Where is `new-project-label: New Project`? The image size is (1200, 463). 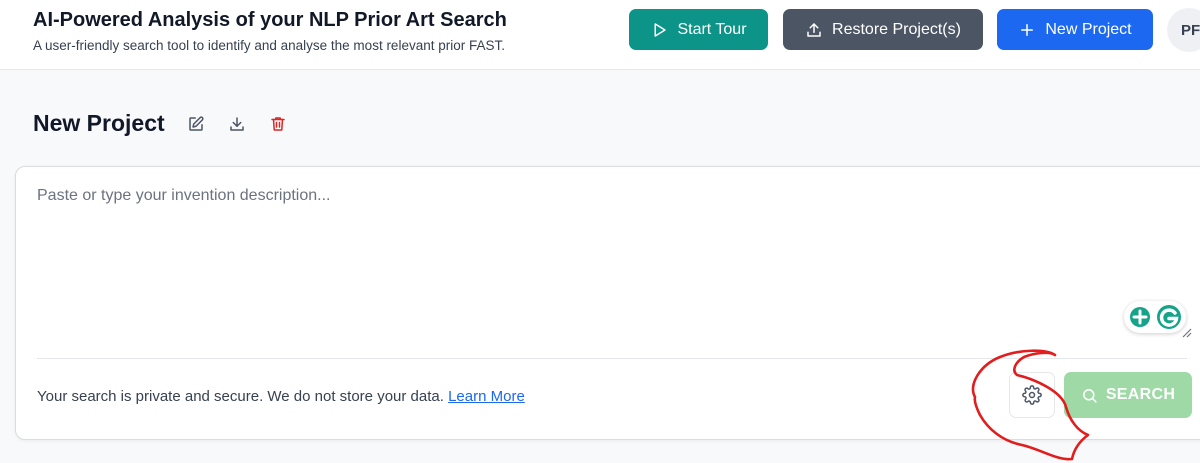 new-project-label: New Project is located at coordinates (1088, 29).